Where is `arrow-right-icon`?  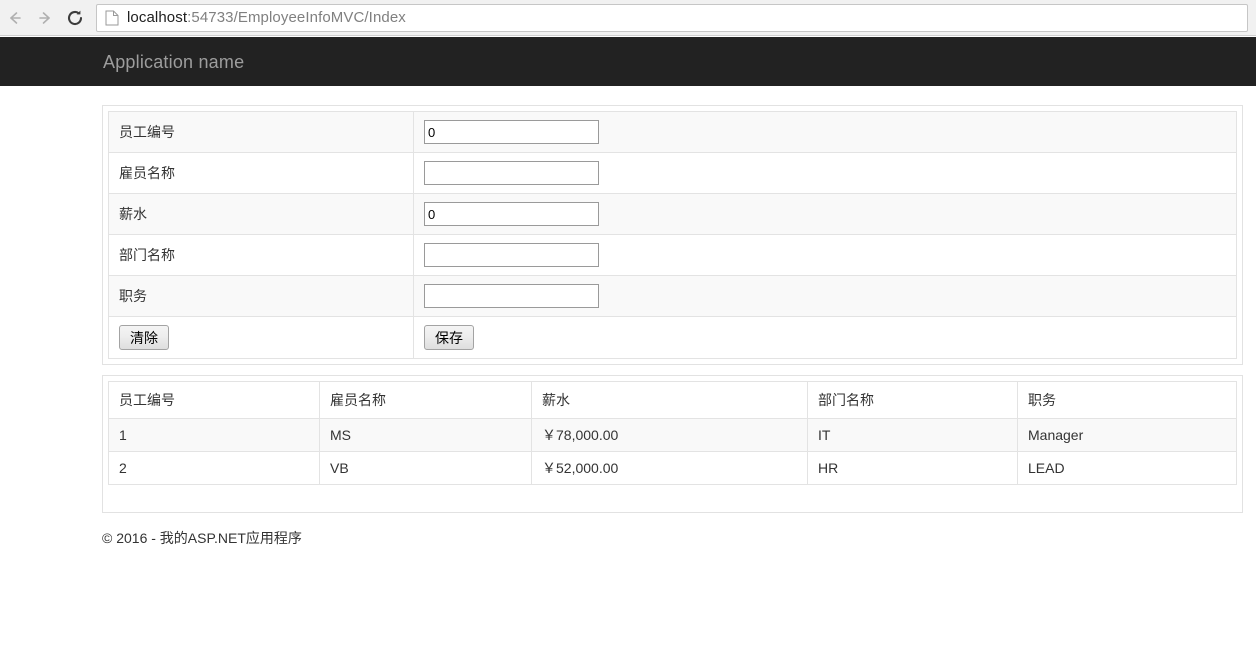 arrow-right-icon is located at coordinates (45, 18).